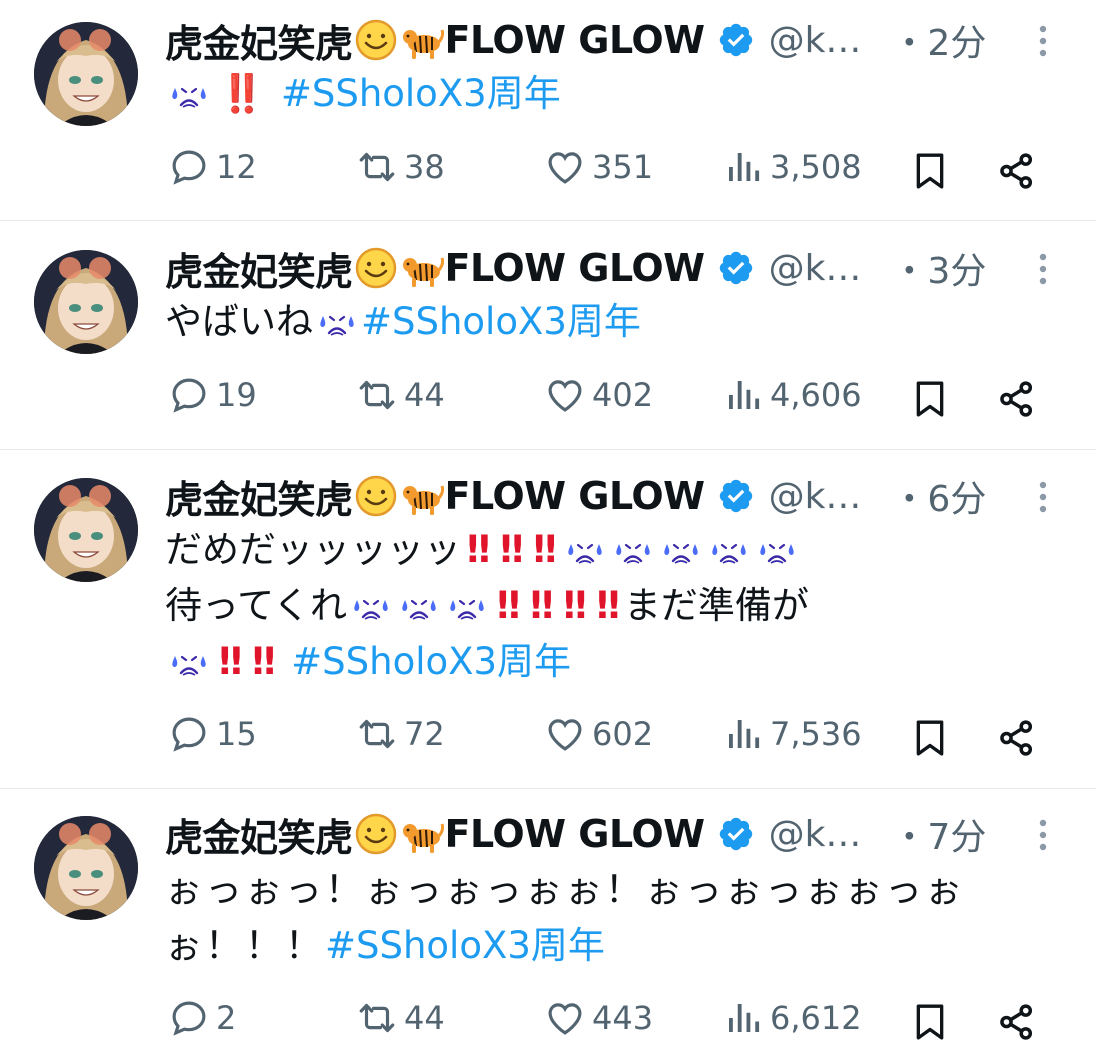 This screenshot has width=1096, height=1050. Describe the element at coordinates (816, 395) in the screenshot. I see `view-count: 4,606` at that location.